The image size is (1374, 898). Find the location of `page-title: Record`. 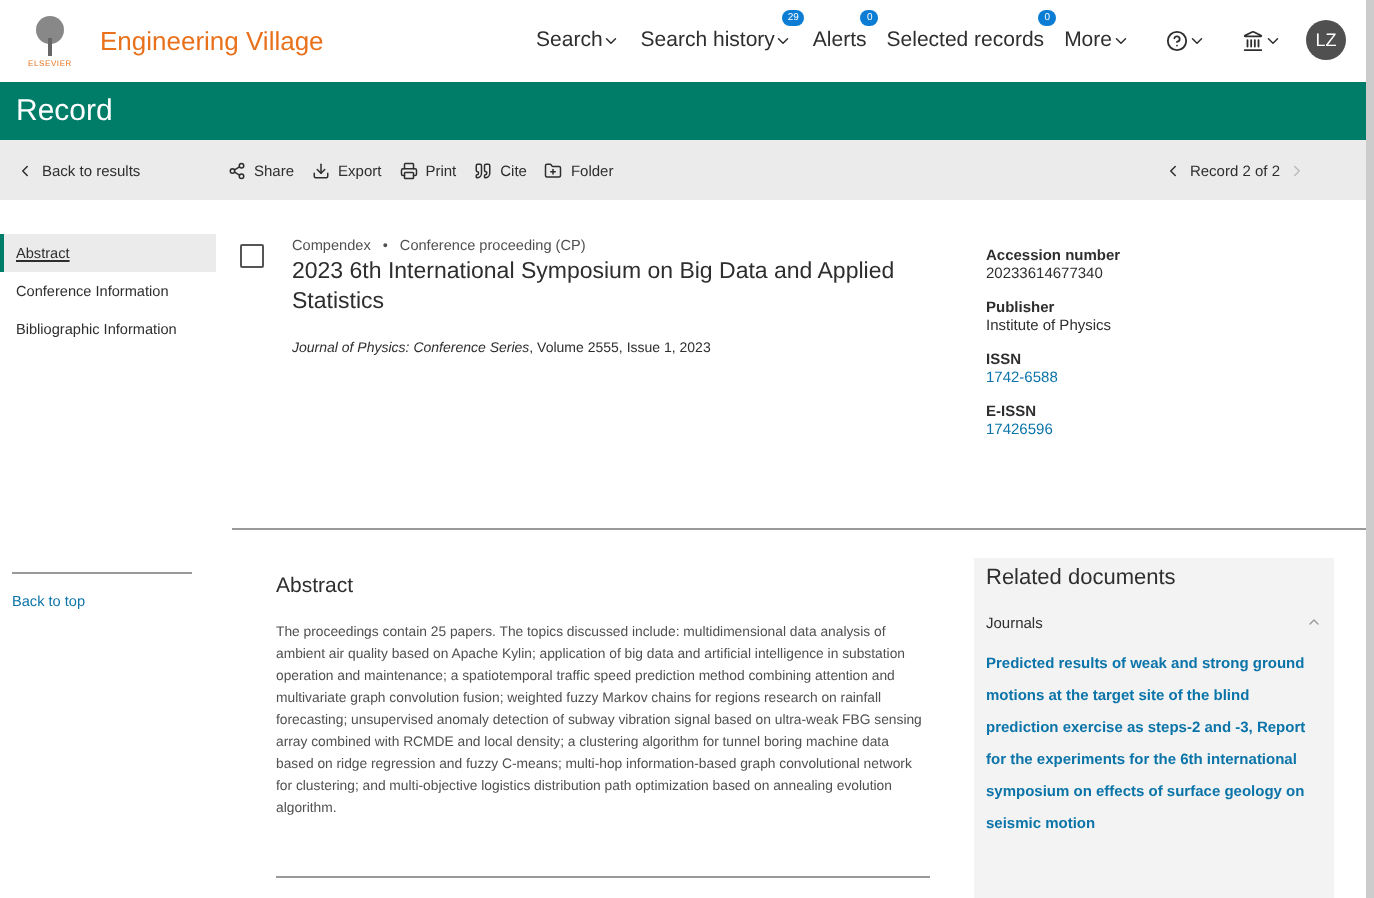

page-title: Record is located at coordinates (64, 111).